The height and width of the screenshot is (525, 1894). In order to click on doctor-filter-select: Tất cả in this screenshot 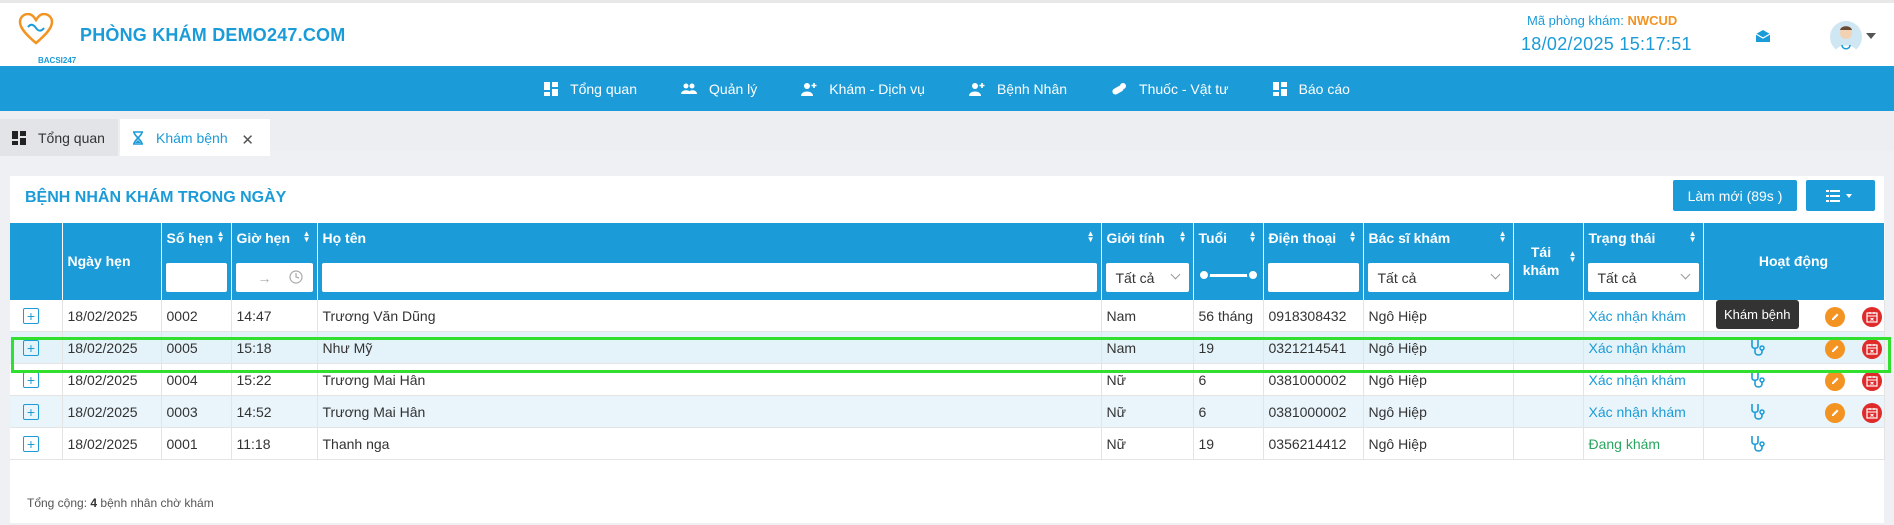, I will do `click(1438, 277)`.